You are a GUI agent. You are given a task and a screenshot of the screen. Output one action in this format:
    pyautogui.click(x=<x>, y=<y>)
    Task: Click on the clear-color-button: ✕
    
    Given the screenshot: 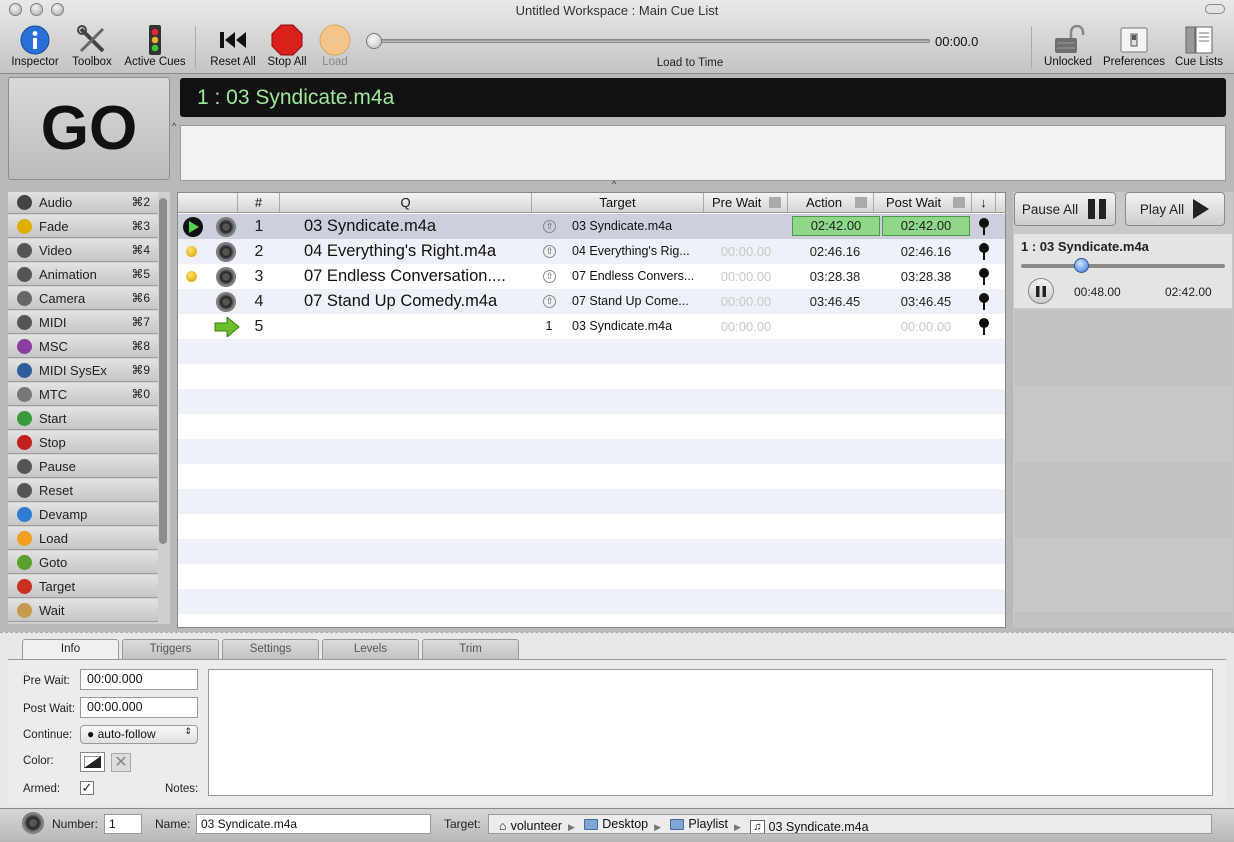 What is the action you would take?
    pyautogui.click(x=121, y=762)
    